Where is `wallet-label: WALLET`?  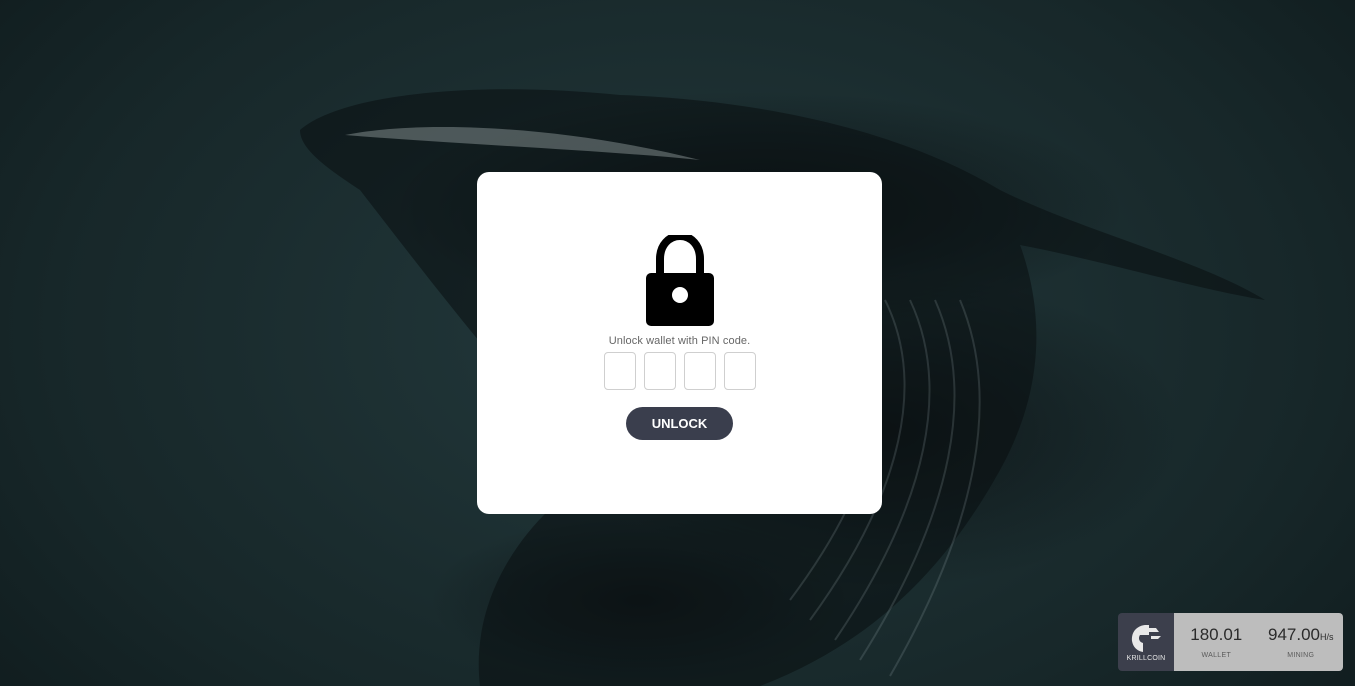 wallet-label: WALLET is located at coordinates (1216, 655).